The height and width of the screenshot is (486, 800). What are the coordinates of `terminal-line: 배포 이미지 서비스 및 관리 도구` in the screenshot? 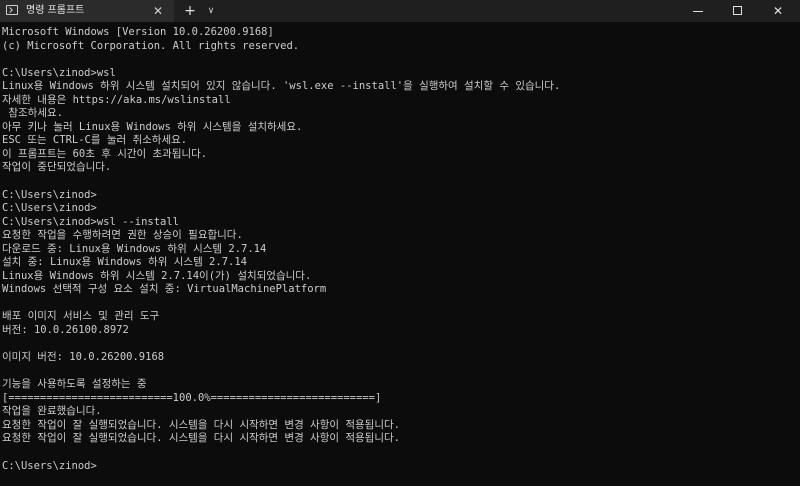 It's located at (81, 316).